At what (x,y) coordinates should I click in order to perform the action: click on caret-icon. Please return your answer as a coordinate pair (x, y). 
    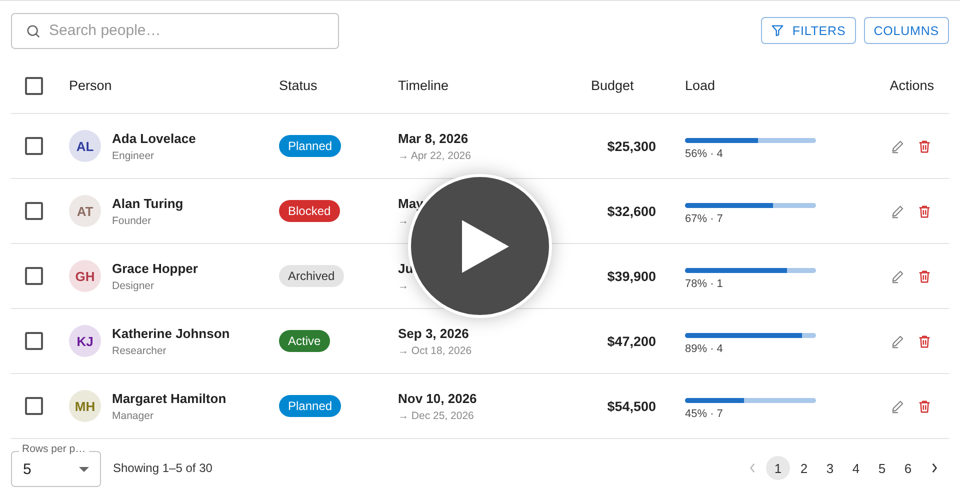
    Looking at the image, I should click on (84, 469).